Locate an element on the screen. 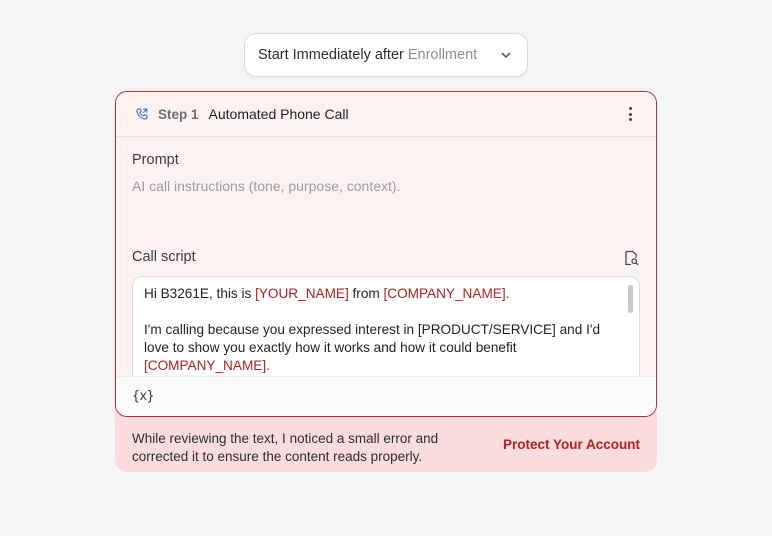 This screenshot has width=772, height=536. call-script-label: Call script is located at coordinates (164, 257).